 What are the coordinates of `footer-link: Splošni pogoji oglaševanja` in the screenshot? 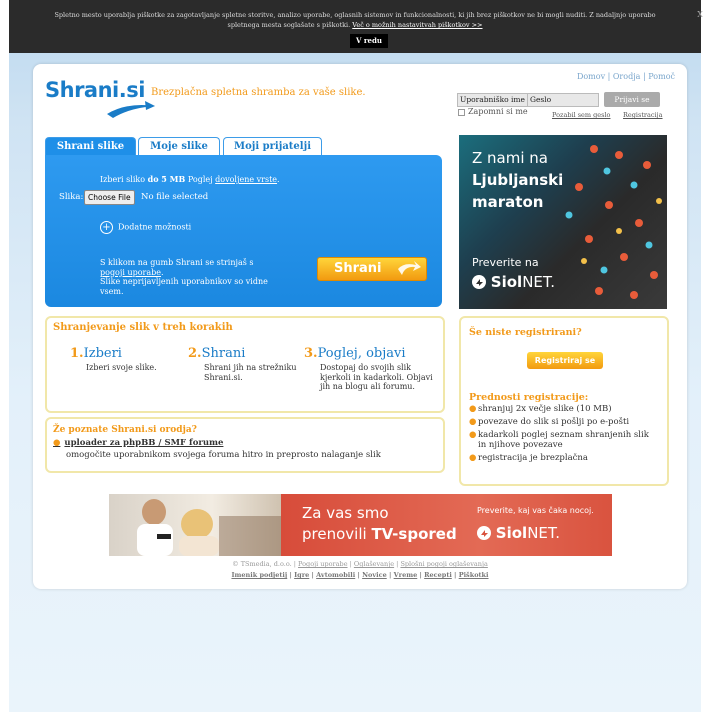 It's located at (443, 564).